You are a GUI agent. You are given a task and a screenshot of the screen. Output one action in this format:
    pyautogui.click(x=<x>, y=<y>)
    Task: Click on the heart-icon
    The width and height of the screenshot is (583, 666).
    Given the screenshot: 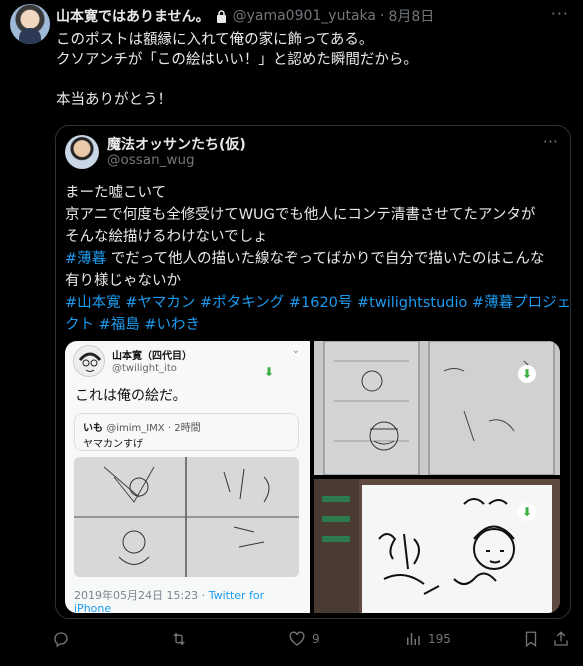 What is the action you would take?
    pyautogui.click(x=297, y=638)
    